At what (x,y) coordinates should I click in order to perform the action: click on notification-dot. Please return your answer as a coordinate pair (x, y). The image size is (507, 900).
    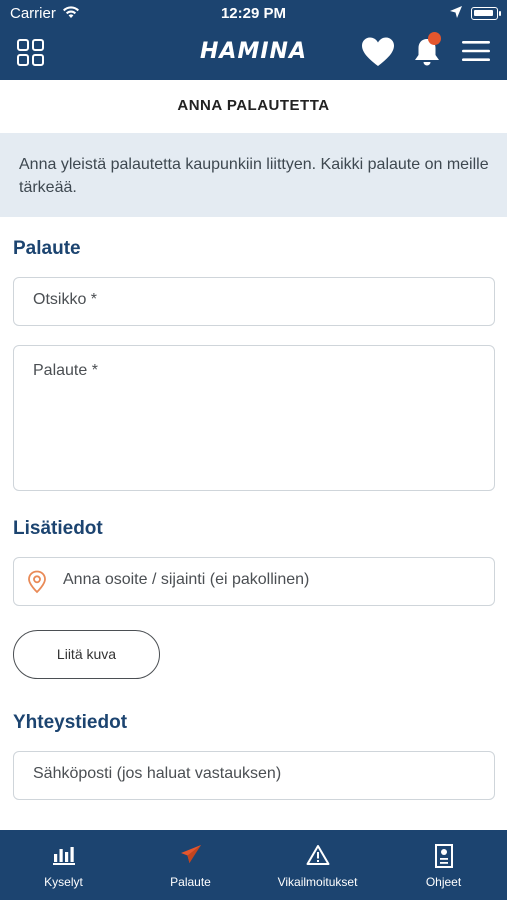
    Looking at the image, I should click on (434, 38).